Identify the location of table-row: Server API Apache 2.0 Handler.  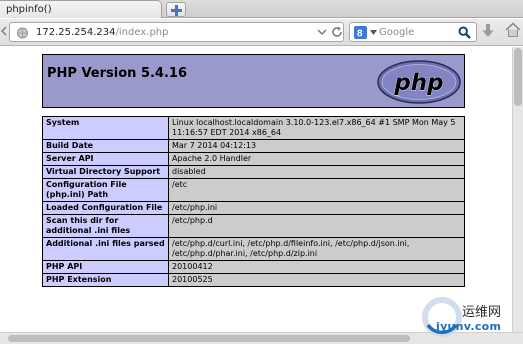
(253, 159).